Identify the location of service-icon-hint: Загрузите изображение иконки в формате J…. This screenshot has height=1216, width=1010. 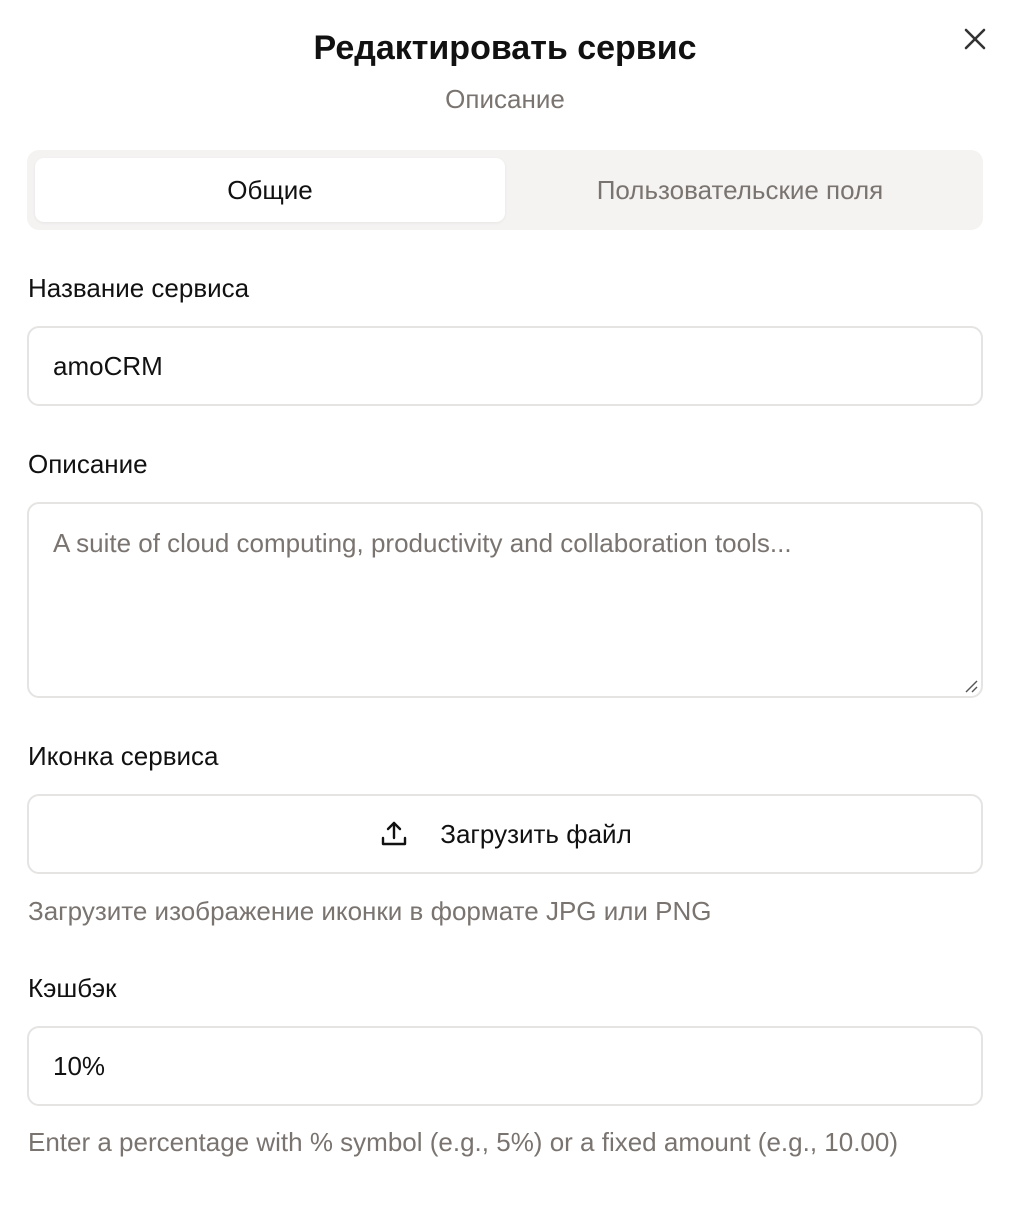
(370, 911).